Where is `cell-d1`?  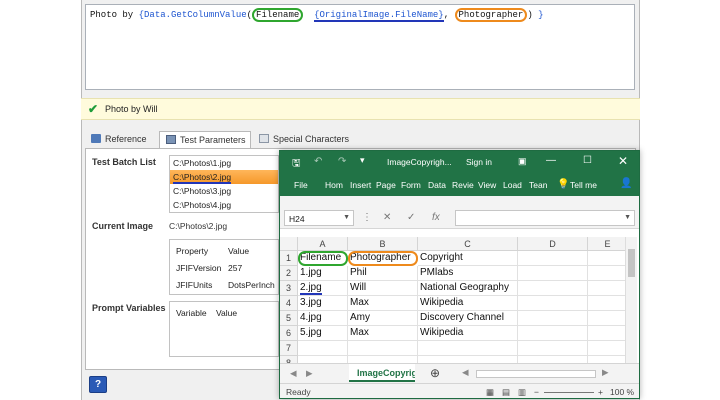
cell-d1 is located at coordinates (553, 258).